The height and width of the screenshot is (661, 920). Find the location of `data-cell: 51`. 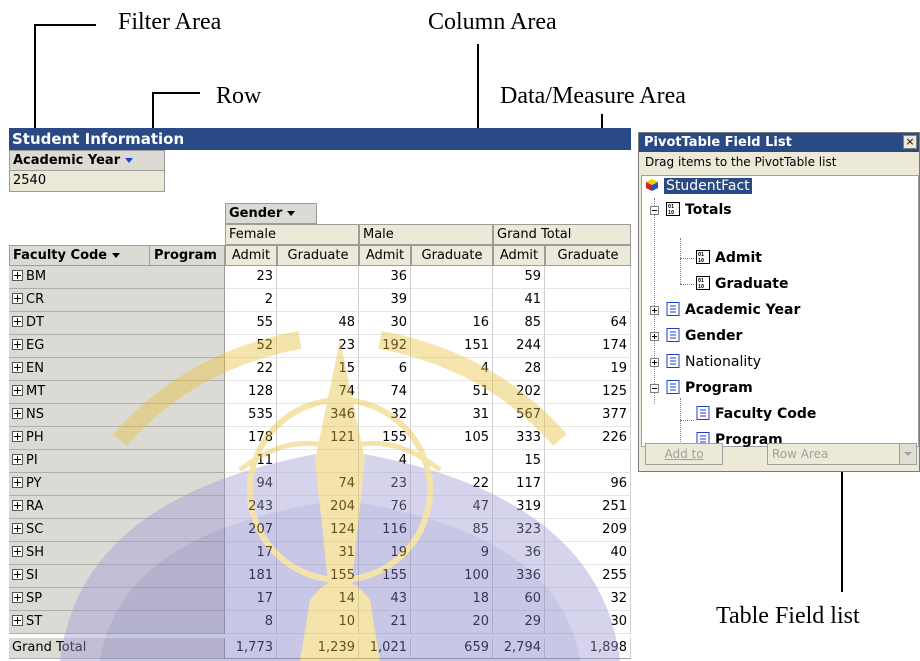

data-cell: 51 is located at coordinates (452, 392).